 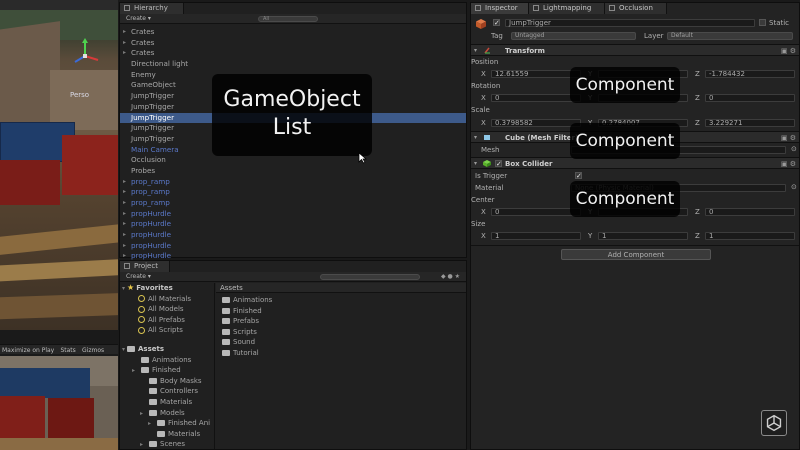 I want to click on favorites-item: All Models, so click(x=167, y=309).